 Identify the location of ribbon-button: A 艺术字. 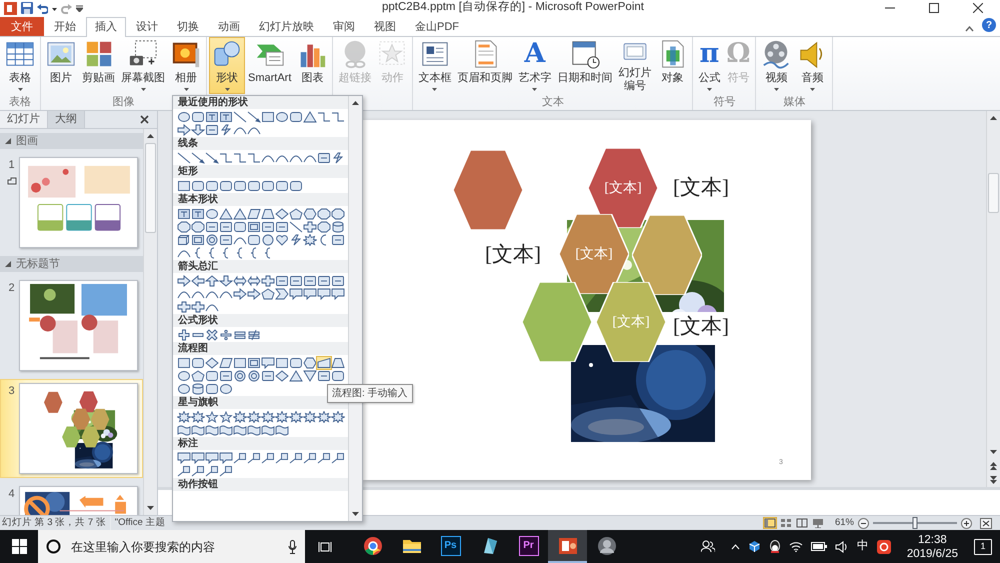
(534, 65).